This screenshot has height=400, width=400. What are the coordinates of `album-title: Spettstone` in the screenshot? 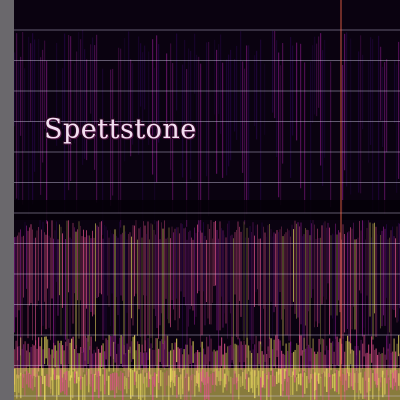 It's located at (120, 129).